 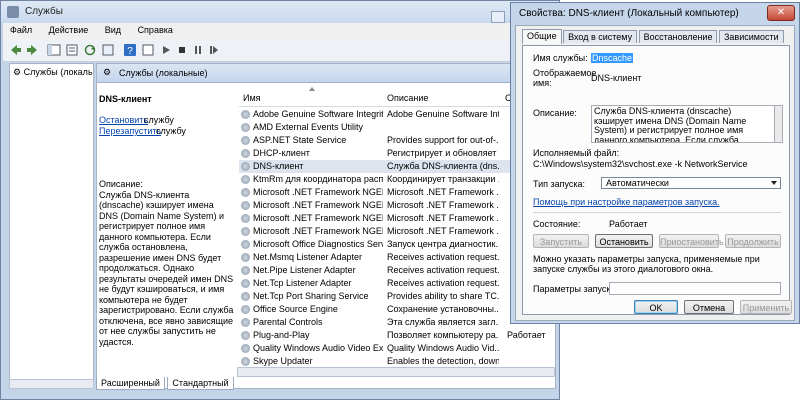 I want to click on apply-button: Применить, so click(x=766, y=307).